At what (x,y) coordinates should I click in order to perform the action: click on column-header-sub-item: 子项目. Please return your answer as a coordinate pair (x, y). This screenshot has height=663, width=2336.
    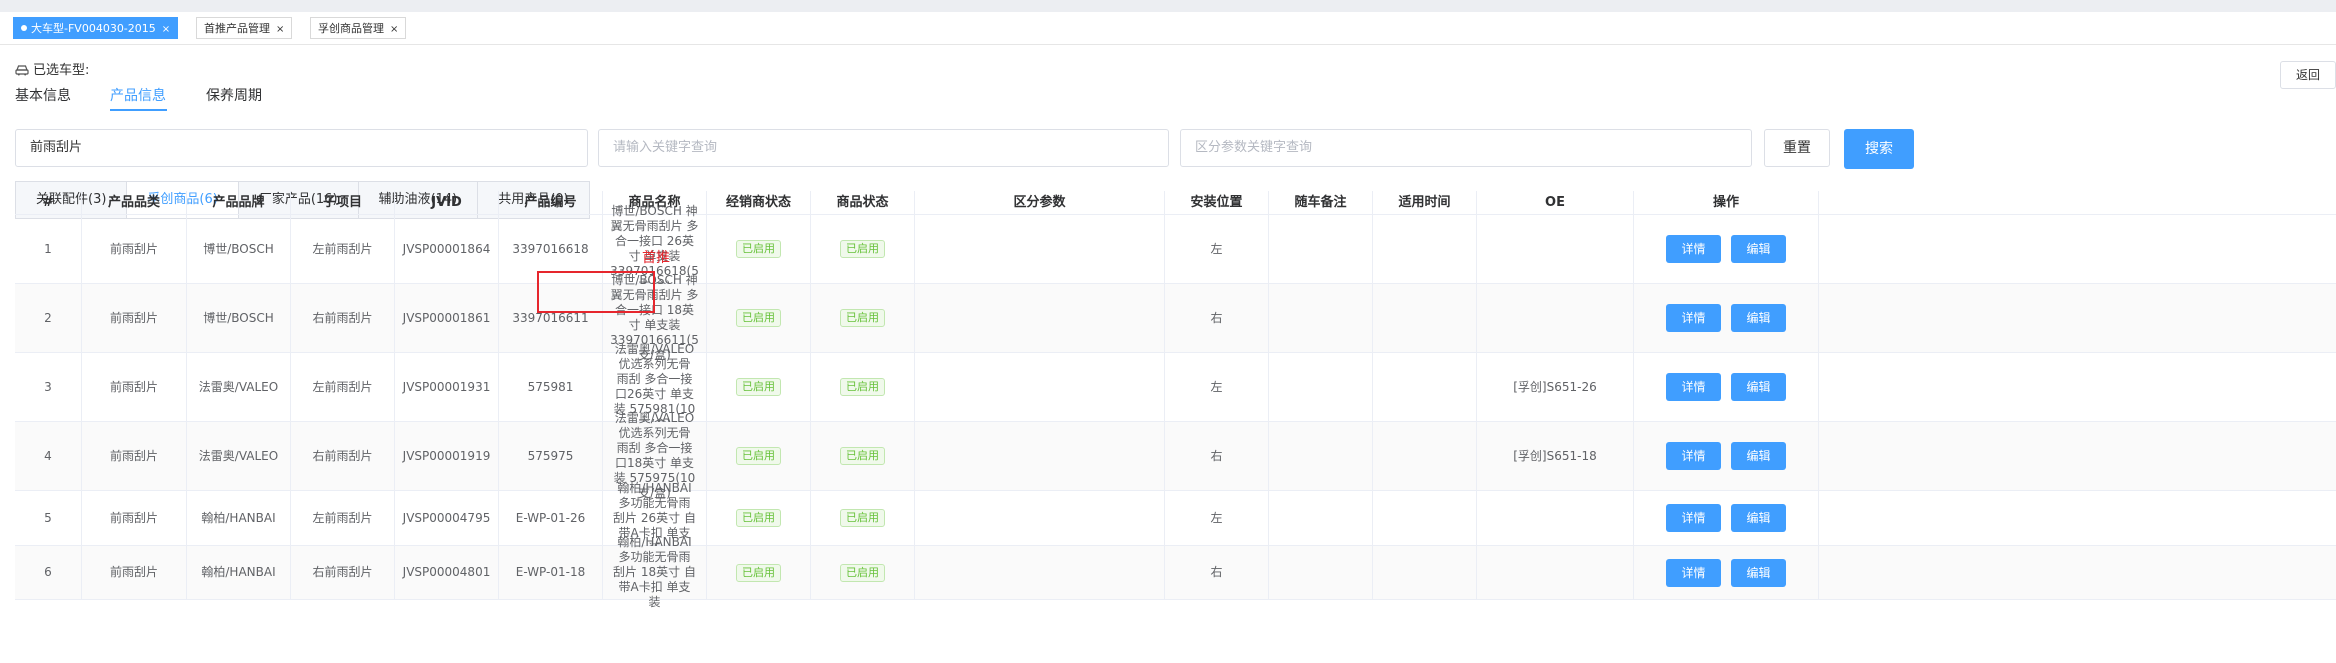
    Looking at the image, I should click on (343, 202).